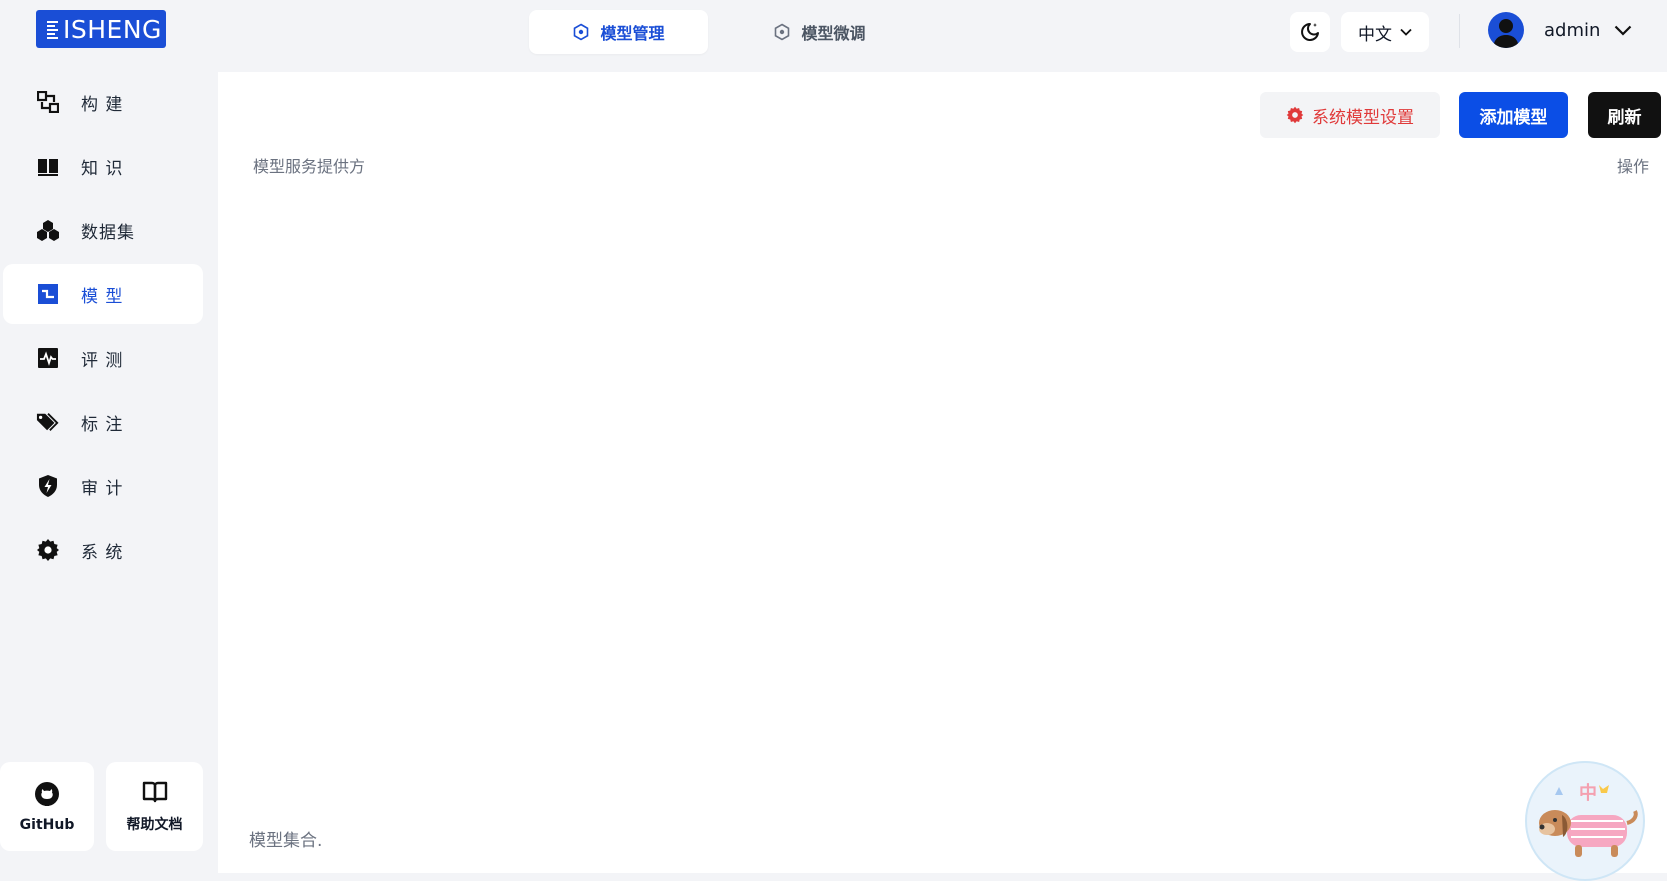 This screenshot has width=1667, height=881. What do you see at coordinates (112, 29) in the screenshot?
I see `brand-name: ISHENG` at bounding box center [112, 29].